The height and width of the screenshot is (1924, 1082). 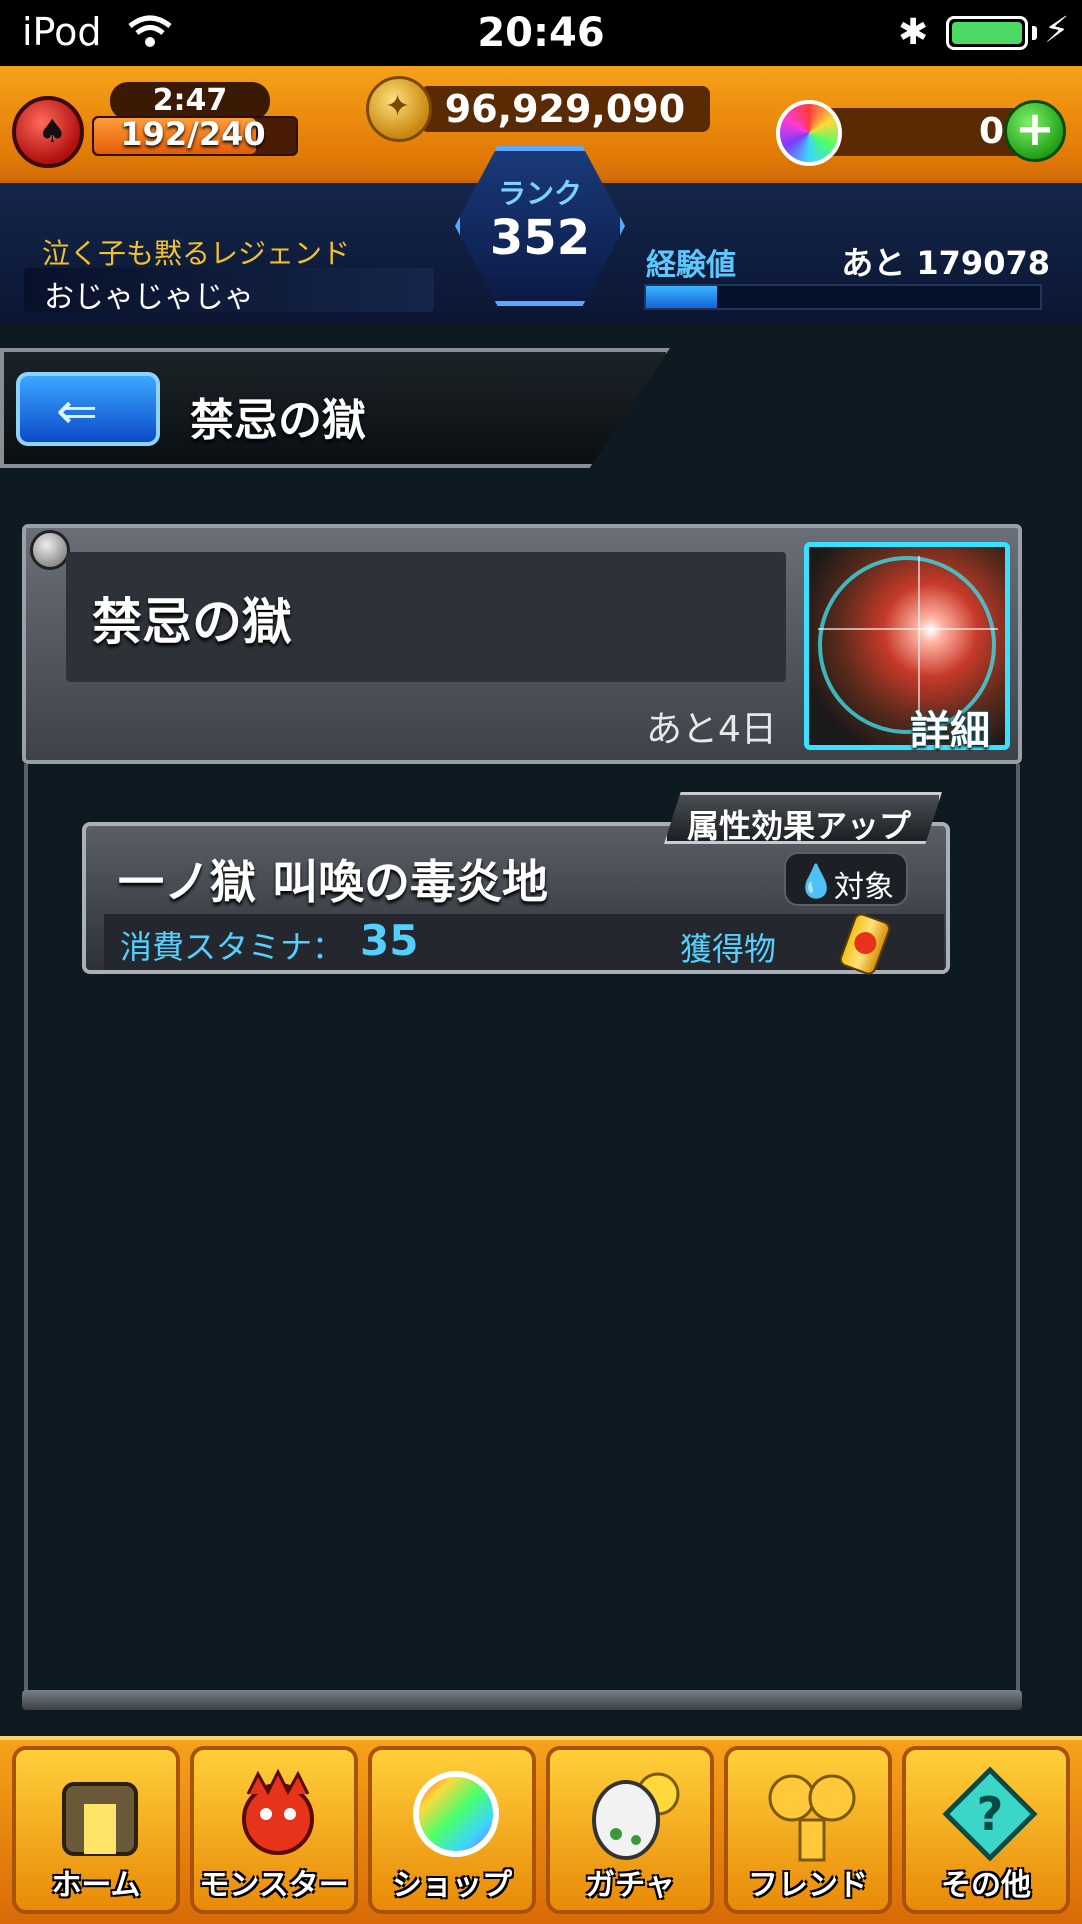 What do you see at coordinates (816, 881) in the screenshot?
I see `water-drop-icon: 💧` at bounding box center [816, 881].